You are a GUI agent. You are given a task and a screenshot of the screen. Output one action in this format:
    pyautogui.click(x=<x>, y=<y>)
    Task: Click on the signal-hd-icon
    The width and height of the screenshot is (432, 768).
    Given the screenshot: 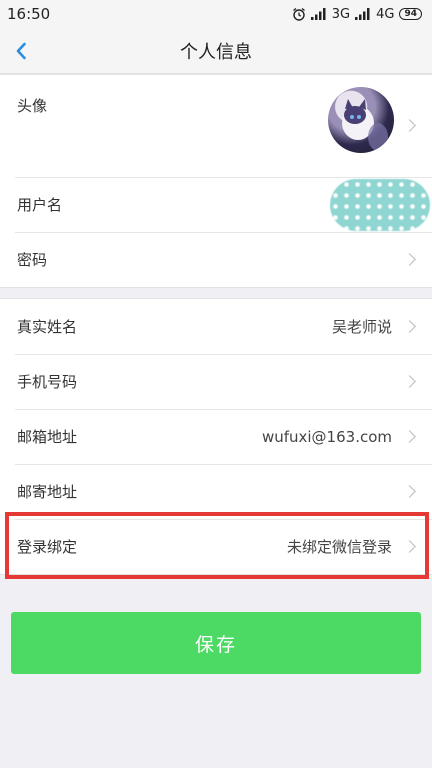 What is the action you would take?
    pyautogui.click(x=362, y=14)
    